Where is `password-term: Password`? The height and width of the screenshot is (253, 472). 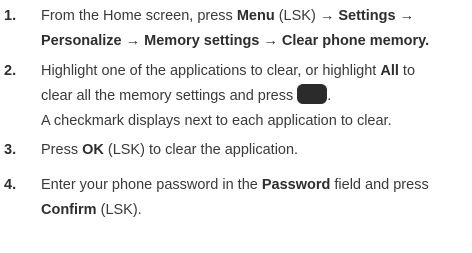 password-term: Password is located at coordinates (296, 185).